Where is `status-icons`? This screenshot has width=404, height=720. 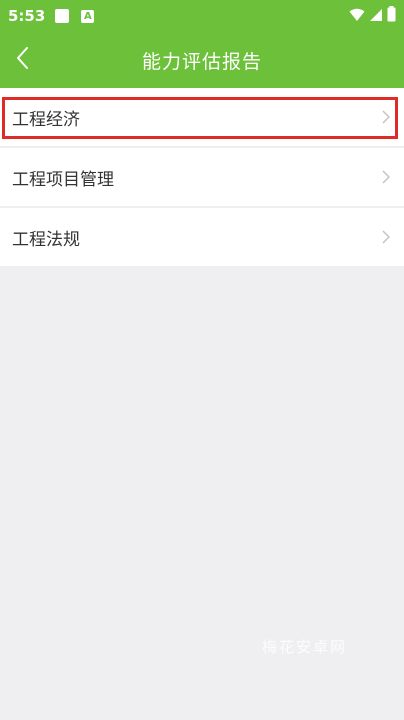
status-icons is located at coordinates (372, 16).